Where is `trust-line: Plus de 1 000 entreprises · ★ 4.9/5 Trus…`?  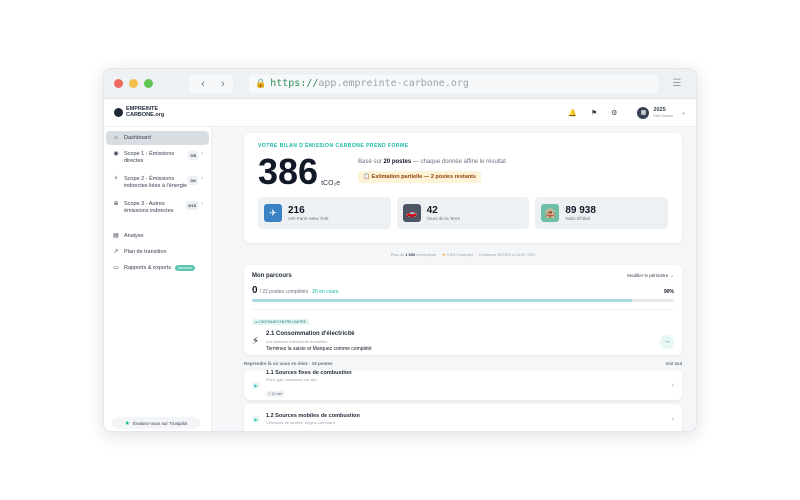 trust-line: Plus de 1 000 entreprises · ★ 4.9/5 Trus… is located at coordinates (463, 254).